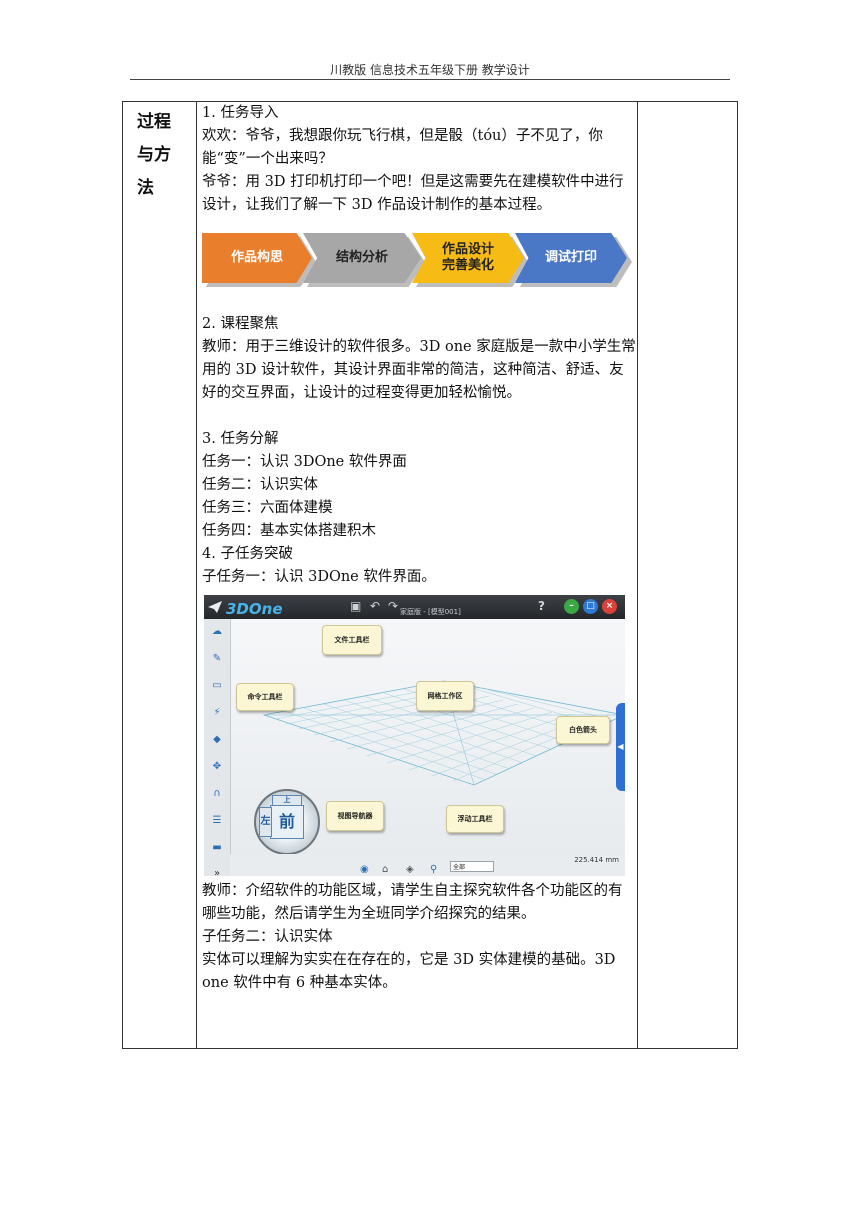  What do you see at coordinates (215, 606) in the screenshot?
I see `paper-plane-icon` at bounding box center [215, 606].